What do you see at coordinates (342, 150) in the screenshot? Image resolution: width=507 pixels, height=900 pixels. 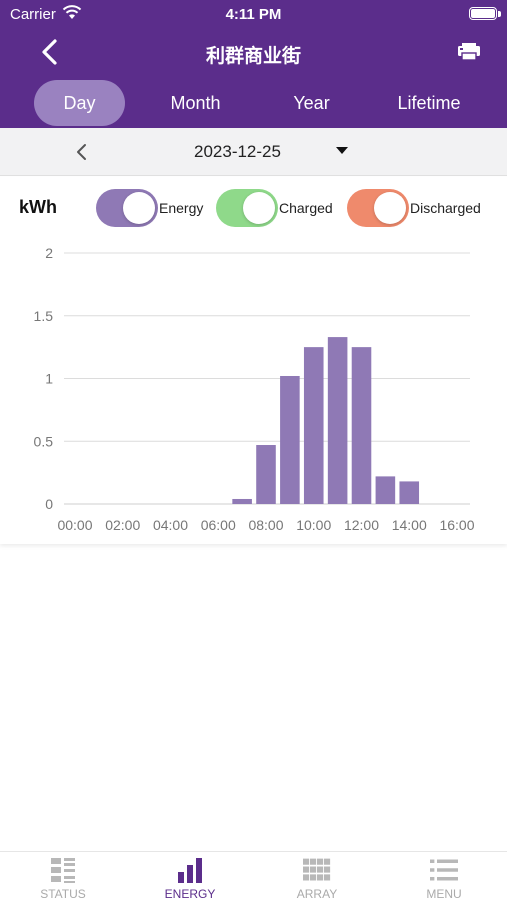 I see `dropdown-caret-icon` at bounding box center [342, 150].